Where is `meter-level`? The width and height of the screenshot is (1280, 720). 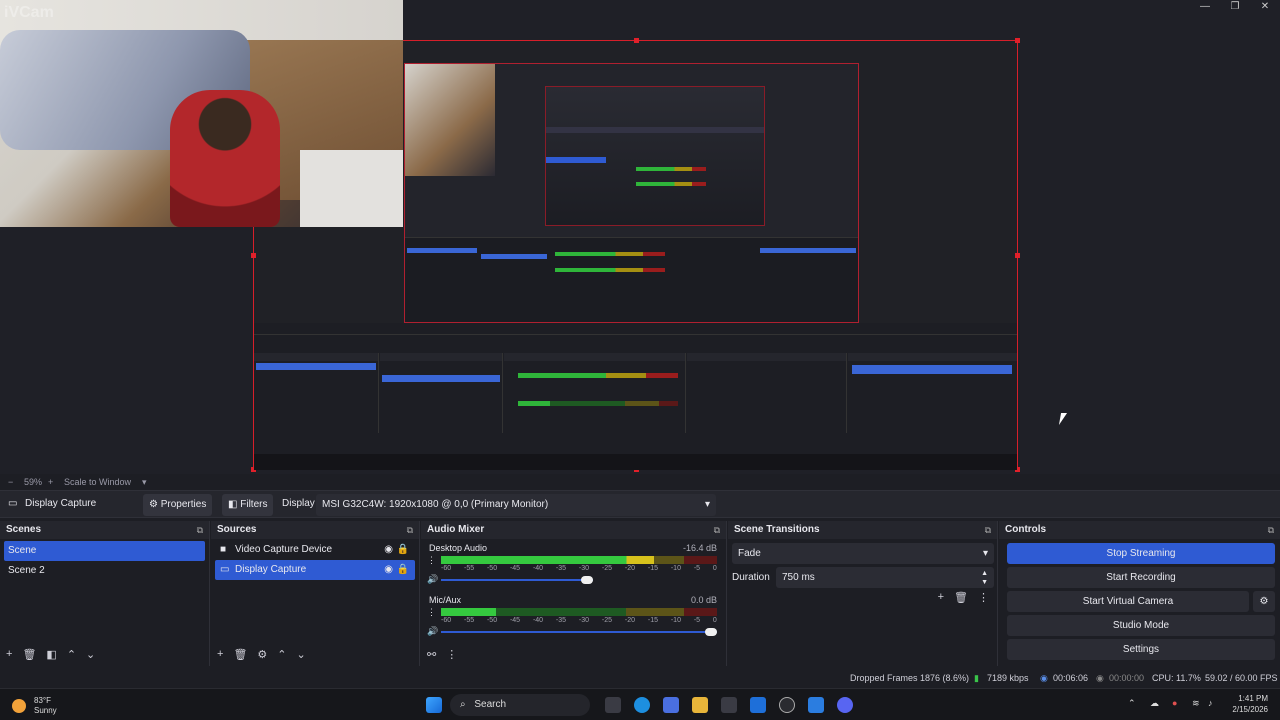 meter-level is located at coordinates (469, 612).